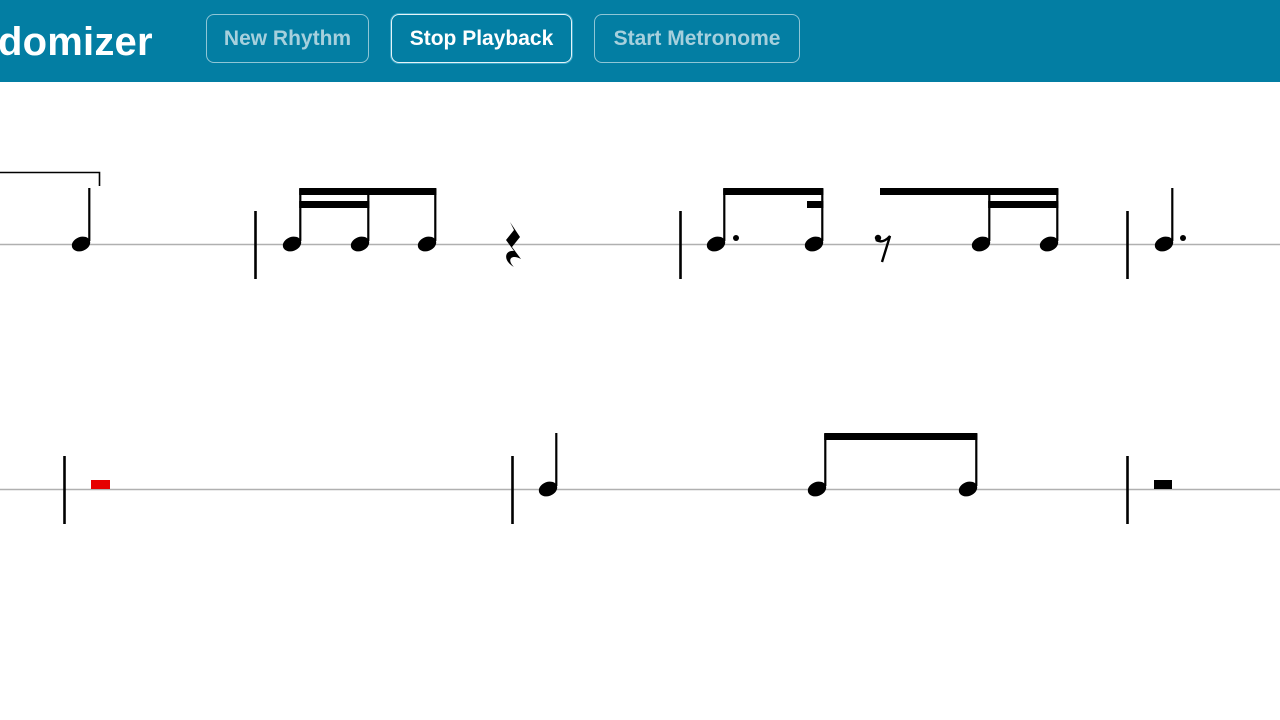  What do you see at coordinates (76, 42) in the screenshot?
I see `app-title: domizer` at bounding box center [76, 42].